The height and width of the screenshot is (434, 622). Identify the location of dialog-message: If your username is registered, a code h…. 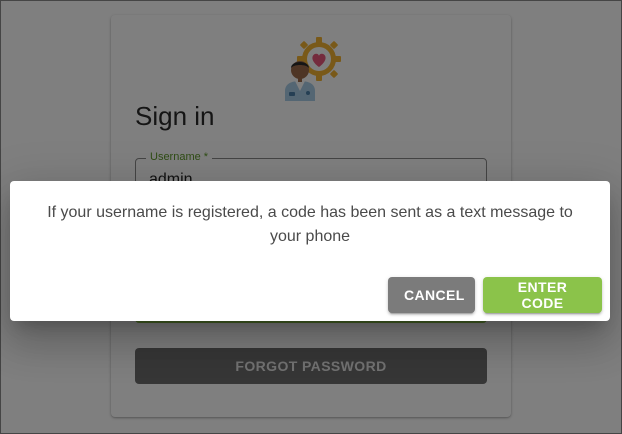
(310, 224).